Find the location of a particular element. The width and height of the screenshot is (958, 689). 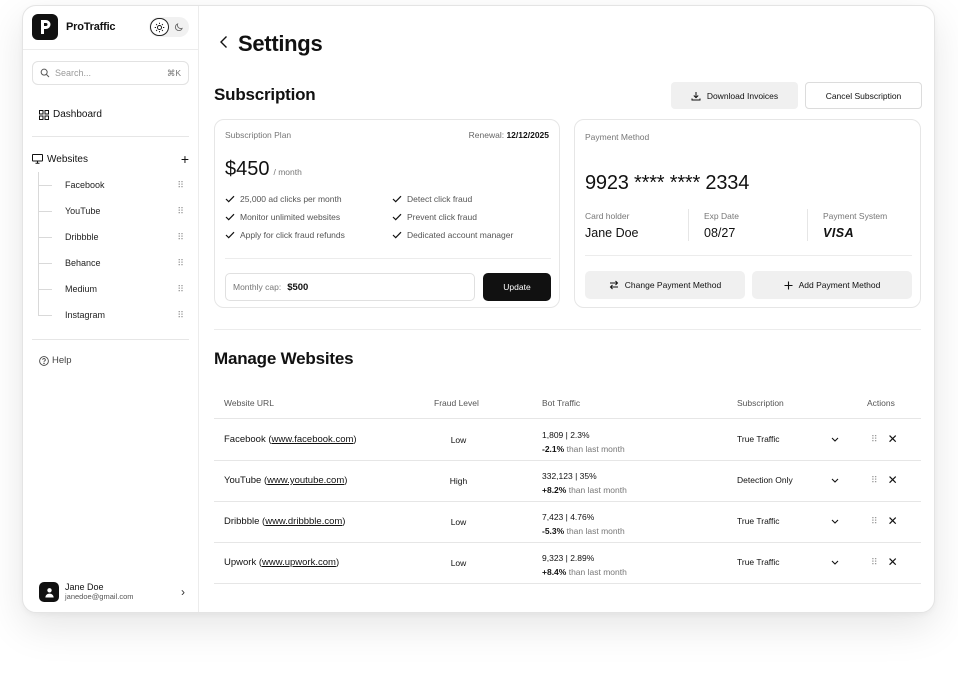

subscription-value: True Traffic is located at coordinates (758, 439).